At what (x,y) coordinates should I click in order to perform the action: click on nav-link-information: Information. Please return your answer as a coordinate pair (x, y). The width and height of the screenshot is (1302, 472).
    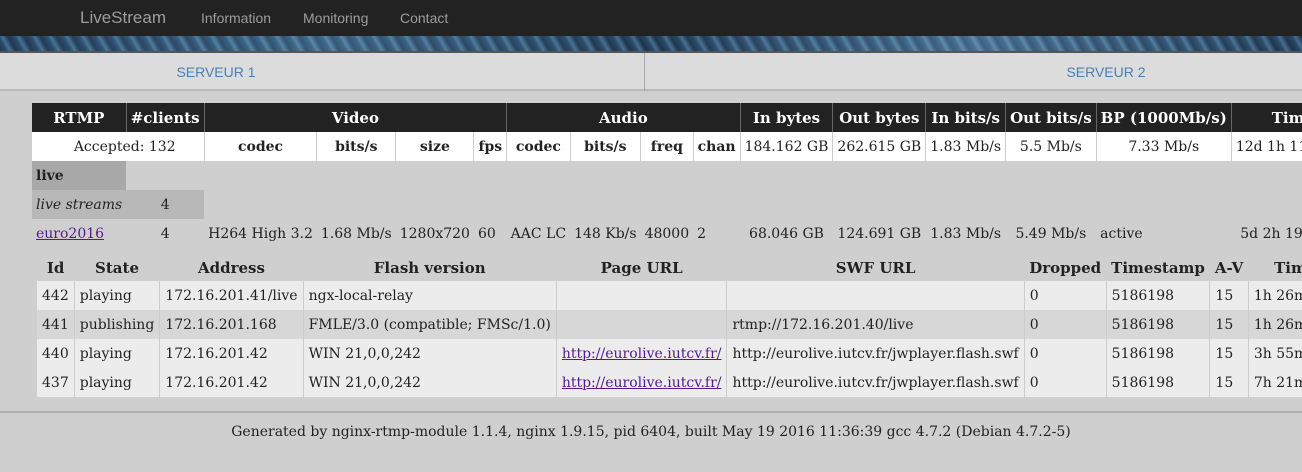
    Looking at the image, I should click on (236, 18).